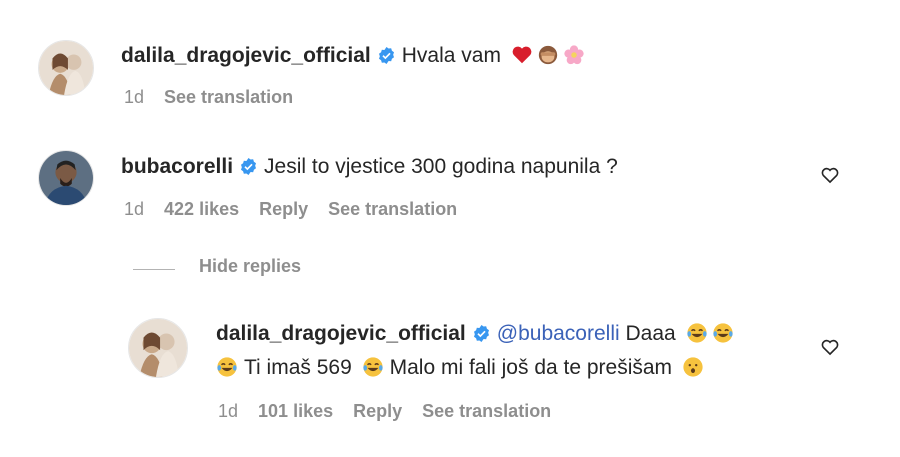 This screenshot has width=900, height=457. Describe the element at coordinates (298, 367) in the screenshot. I see `reply-text-b: Ti imaš 569` at that location.